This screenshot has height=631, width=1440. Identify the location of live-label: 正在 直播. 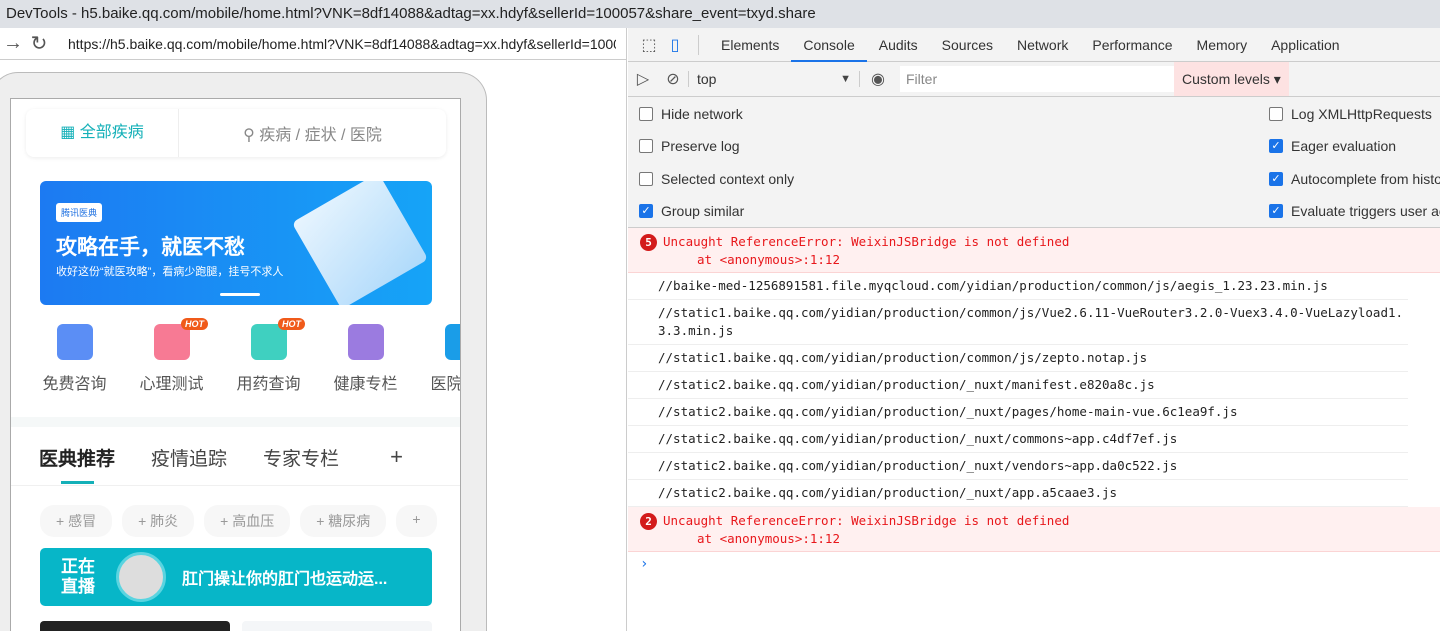
(78, 576).